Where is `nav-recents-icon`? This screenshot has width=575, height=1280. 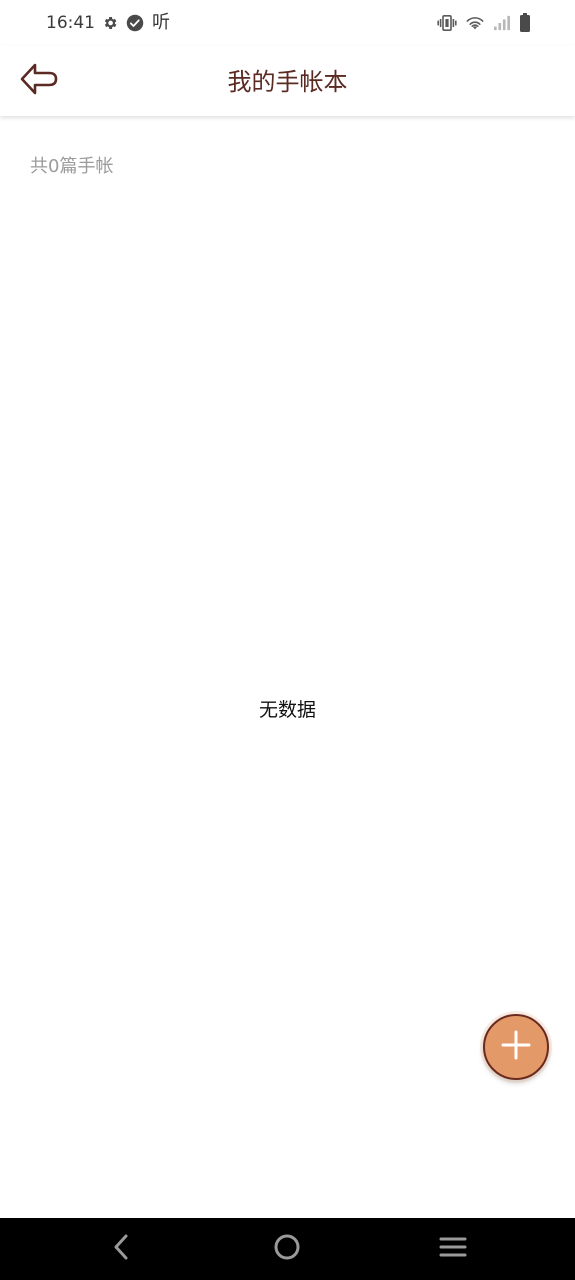
nav-recents-icon is located at coordinates (453, 1249).